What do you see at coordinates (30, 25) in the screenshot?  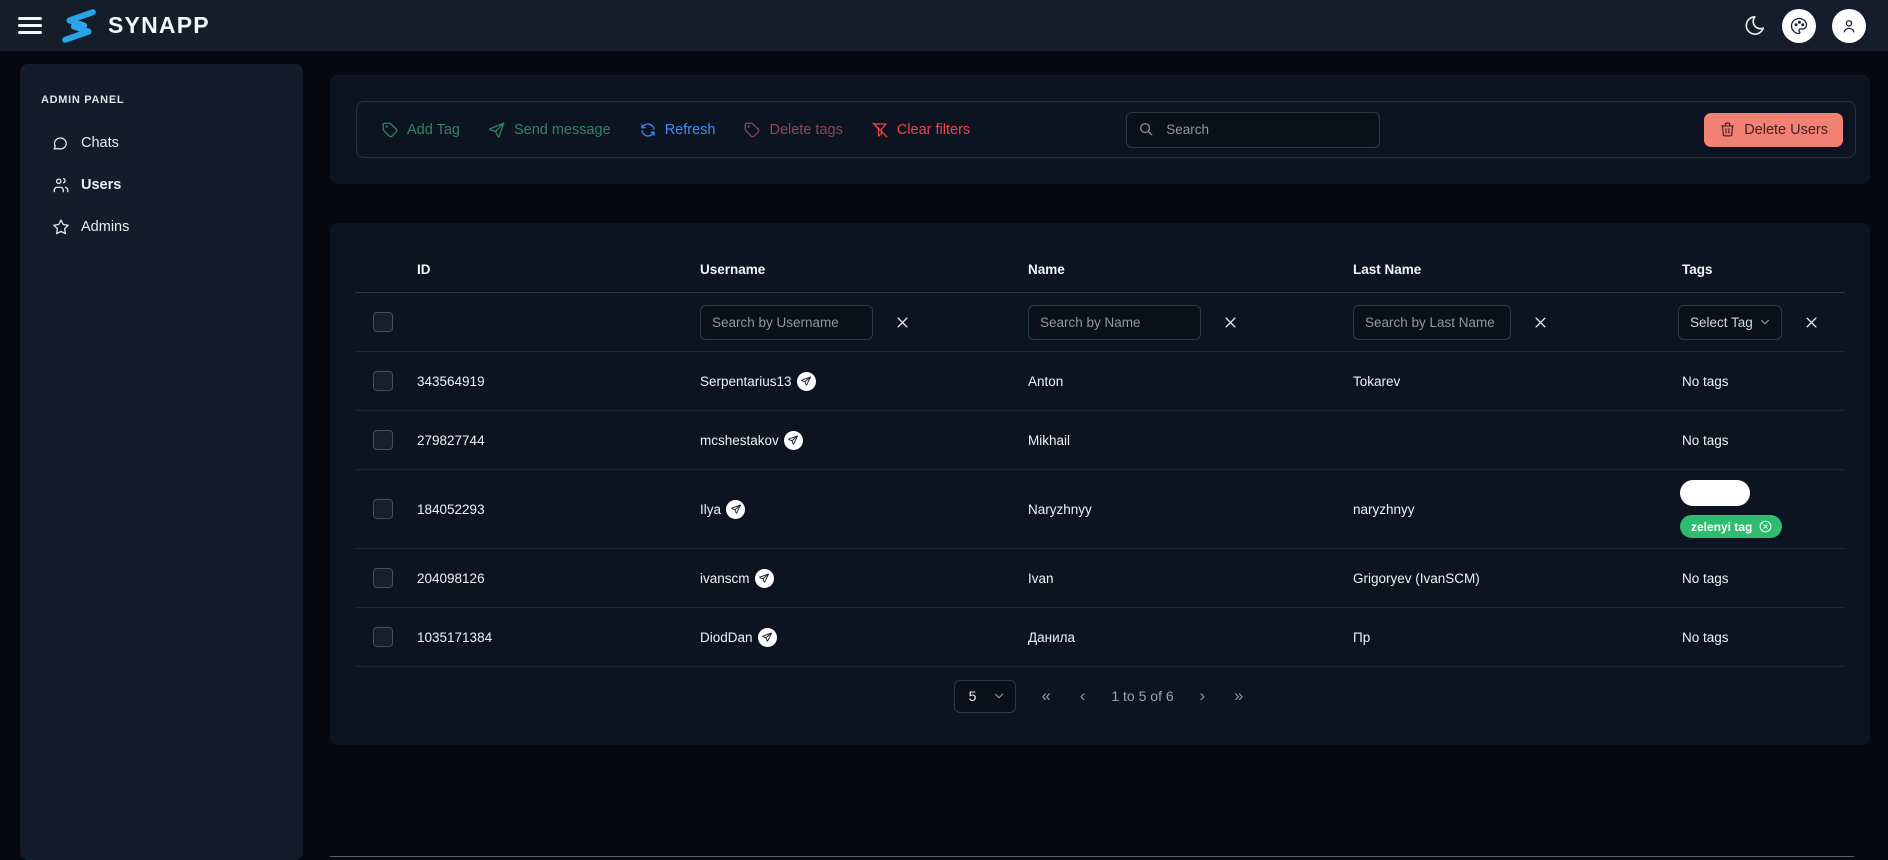 I see `hamburger-menu-icon` at bounding box center [30, 25].